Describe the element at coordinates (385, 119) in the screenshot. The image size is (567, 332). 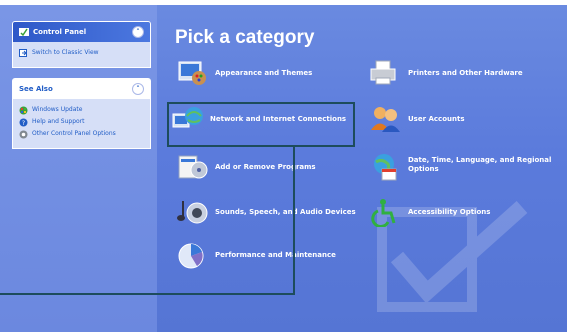
I see `user-accounts-icon` at that location.